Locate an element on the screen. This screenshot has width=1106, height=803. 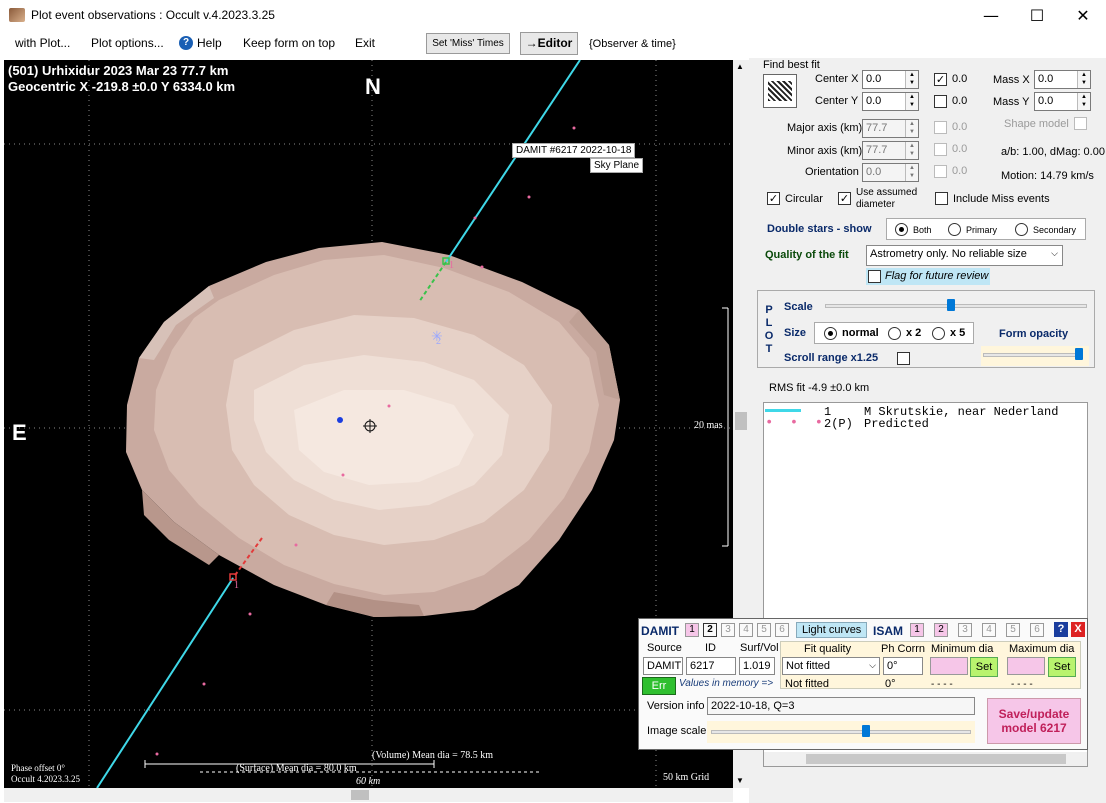
damit-num-2: 2 is located at coordinates (710, 630).